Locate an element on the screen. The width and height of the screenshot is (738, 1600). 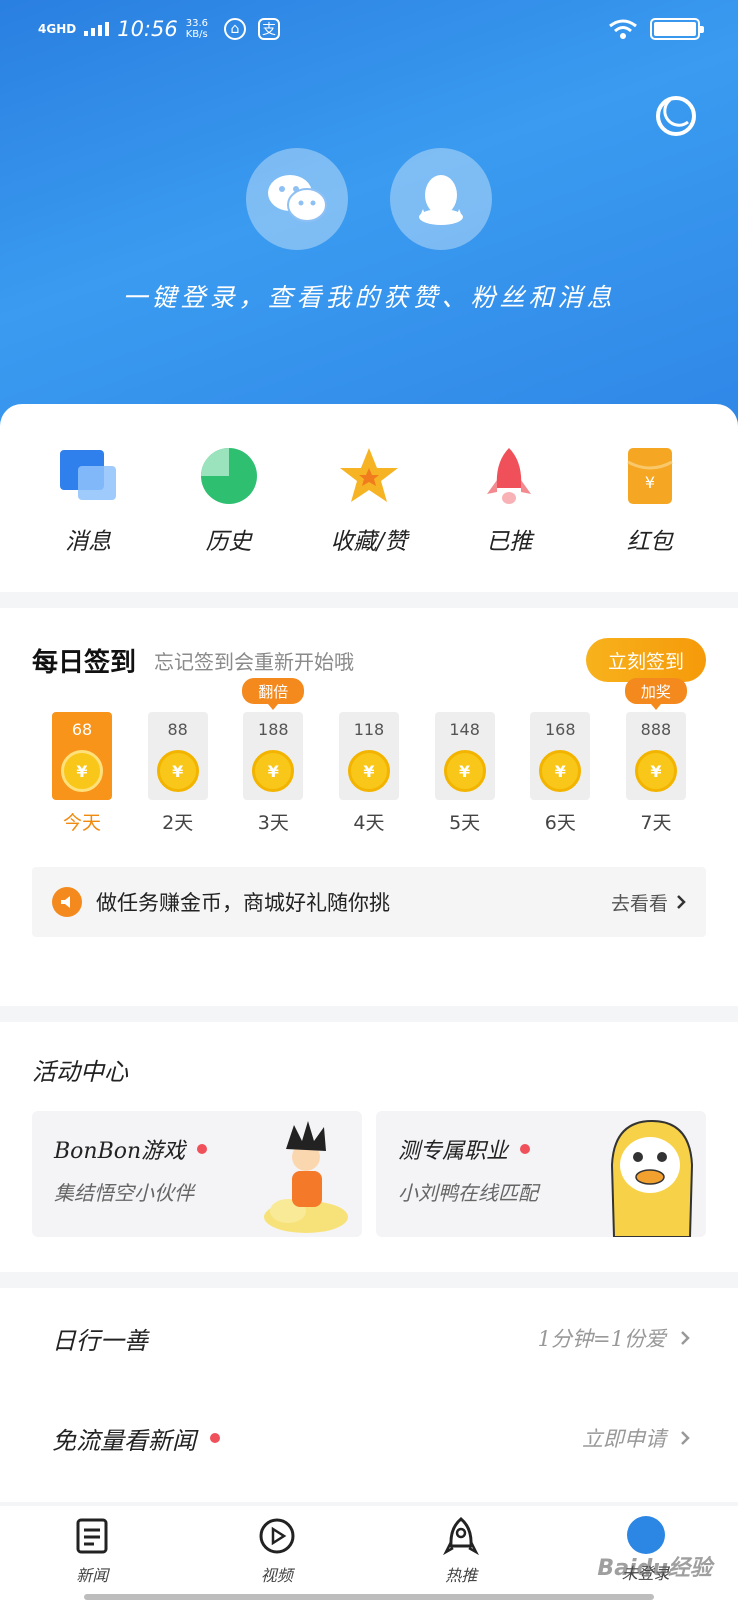
checkin-day: 88 ¥ 2天 is located at coordinates (177, 773).